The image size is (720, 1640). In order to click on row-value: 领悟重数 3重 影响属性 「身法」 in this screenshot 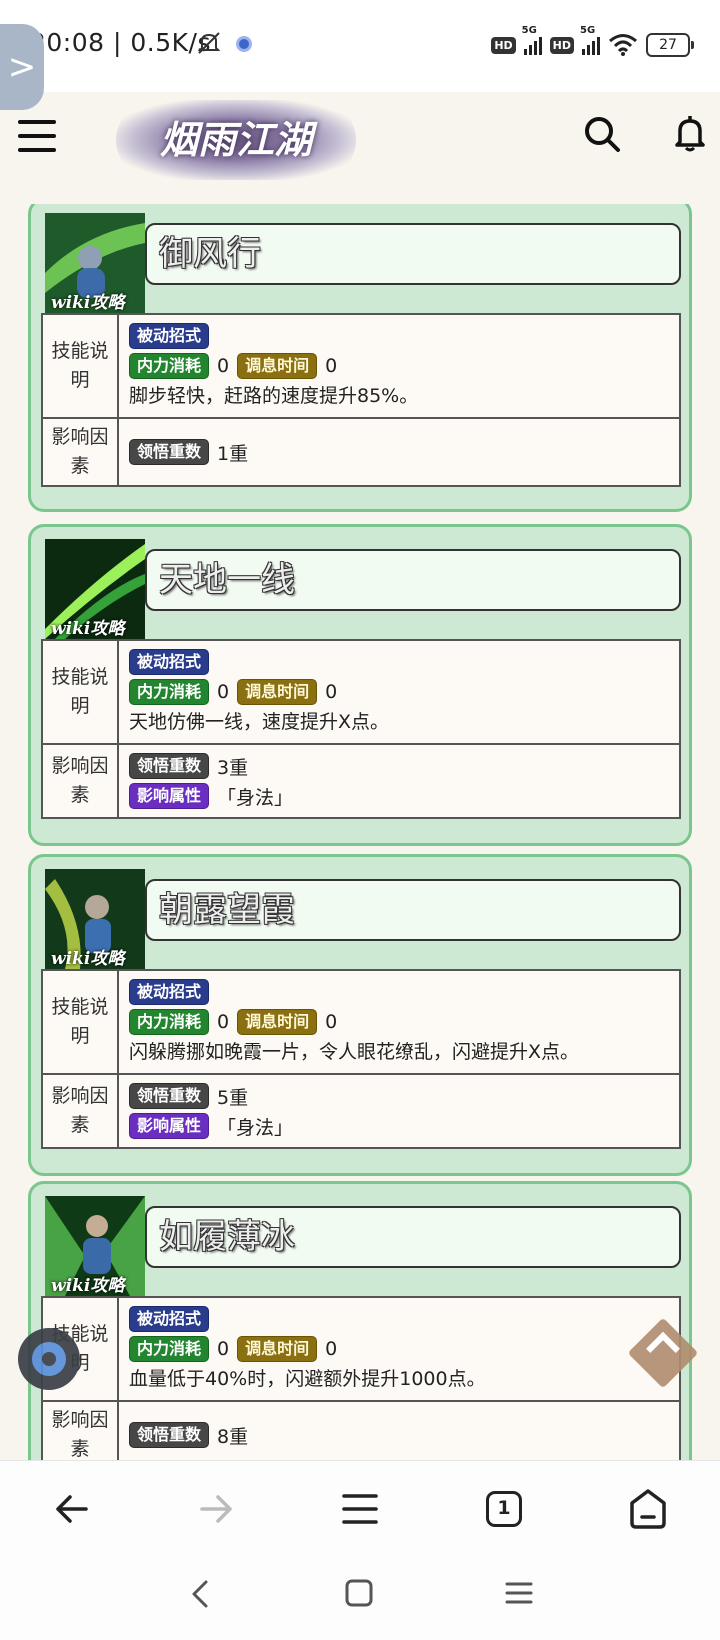, I will do `click(399, 781)`.